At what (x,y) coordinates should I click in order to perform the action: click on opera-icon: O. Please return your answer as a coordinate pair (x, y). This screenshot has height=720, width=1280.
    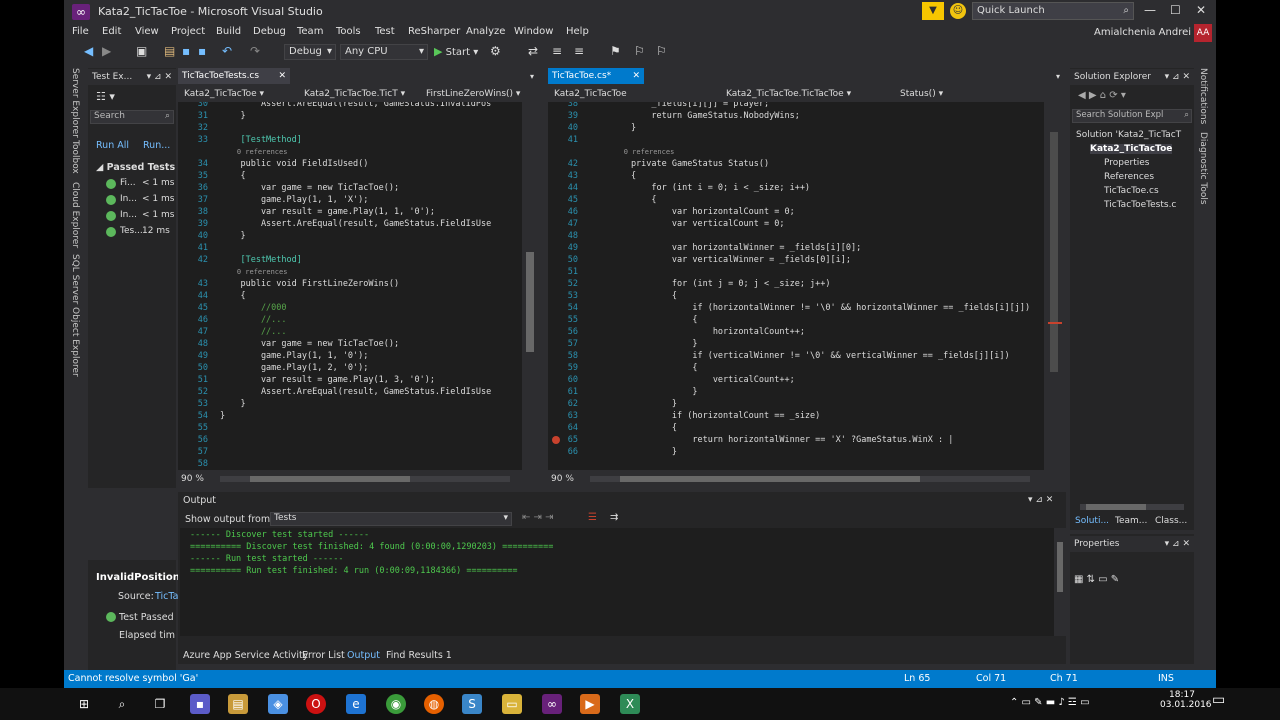
    Looking at the image, I should click on (316, 704).